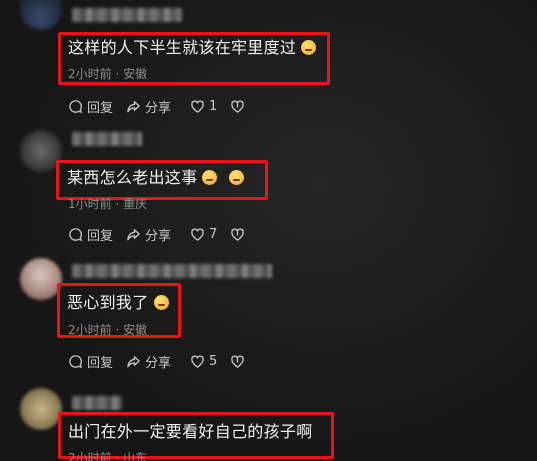  What do you see at coordinates (213, 106) in the screenshot?
I see `like-count: 1` at bounding box center [213, 106].